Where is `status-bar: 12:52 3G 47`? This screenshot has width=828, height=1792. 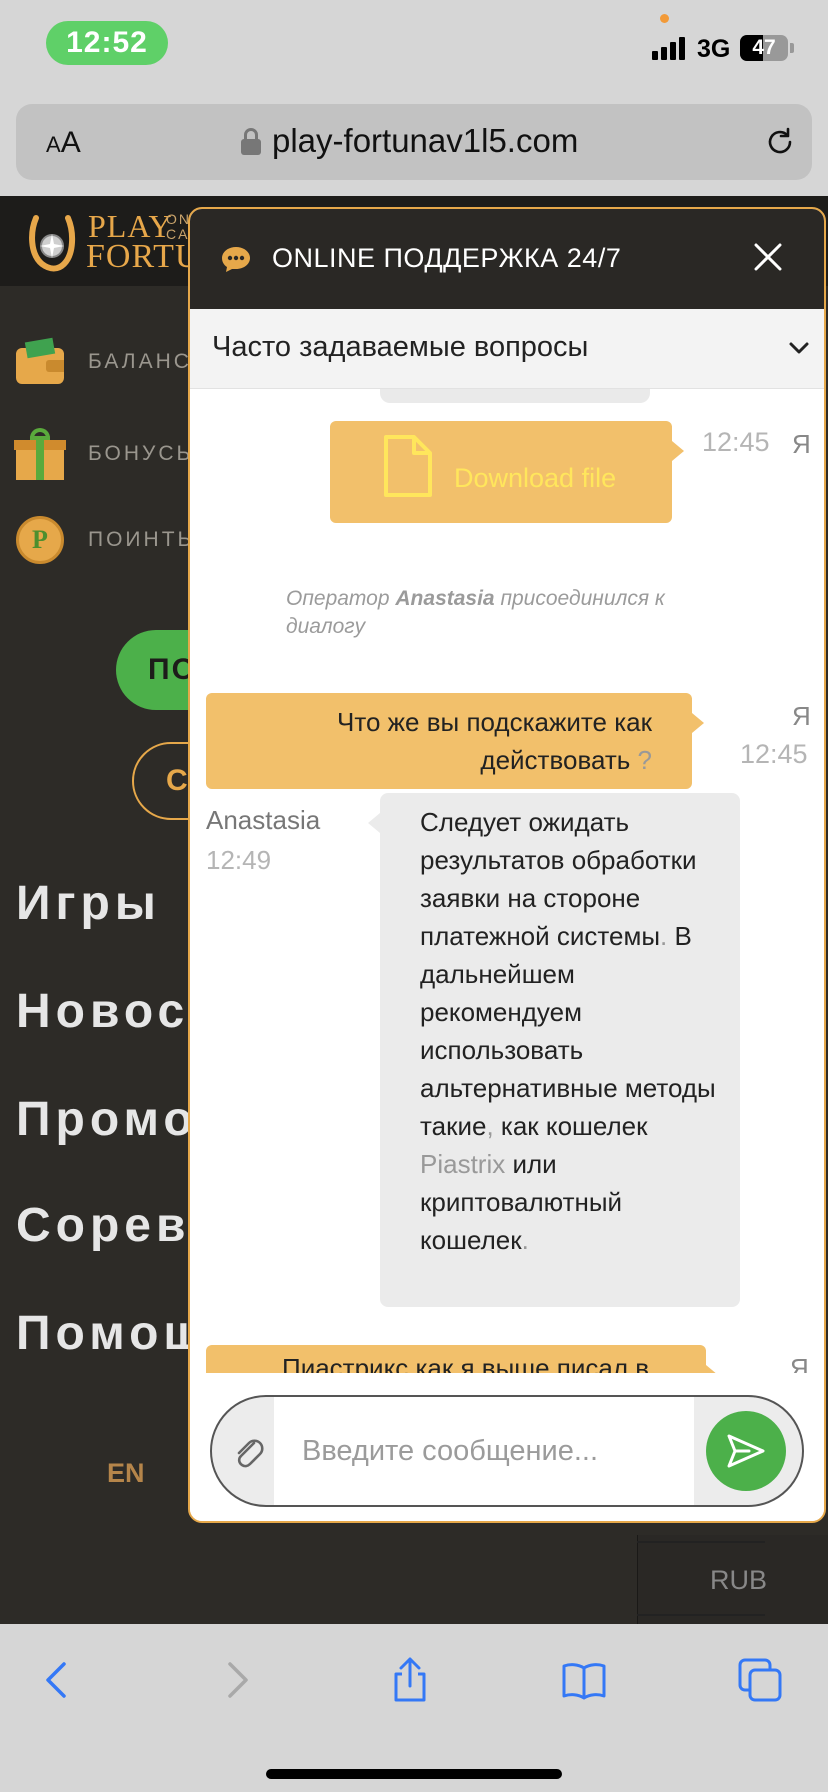
status-bar: 12:52 3G 47 is located at coordinates (414, 48).